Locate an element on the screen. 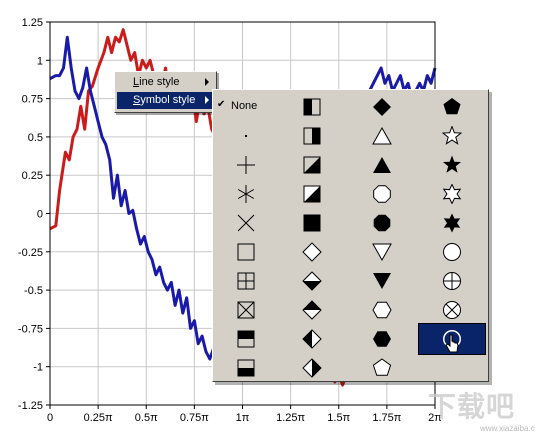  x-icon is located at coordinates (246, 223).